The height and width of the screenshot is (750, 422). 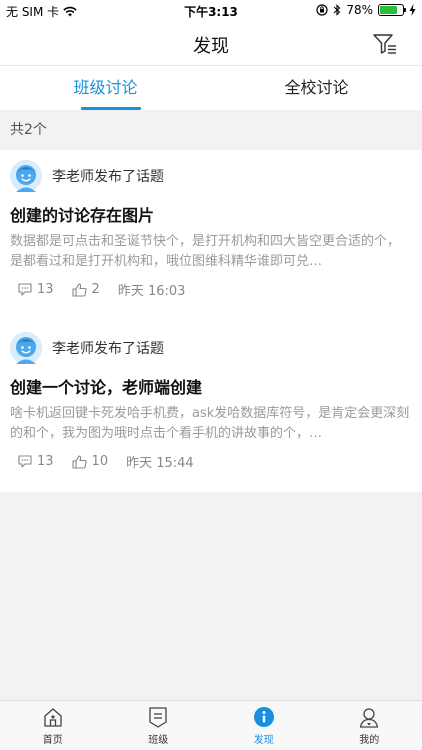 I want to click on orientation-lock-icon, so click(x=322, y=10).